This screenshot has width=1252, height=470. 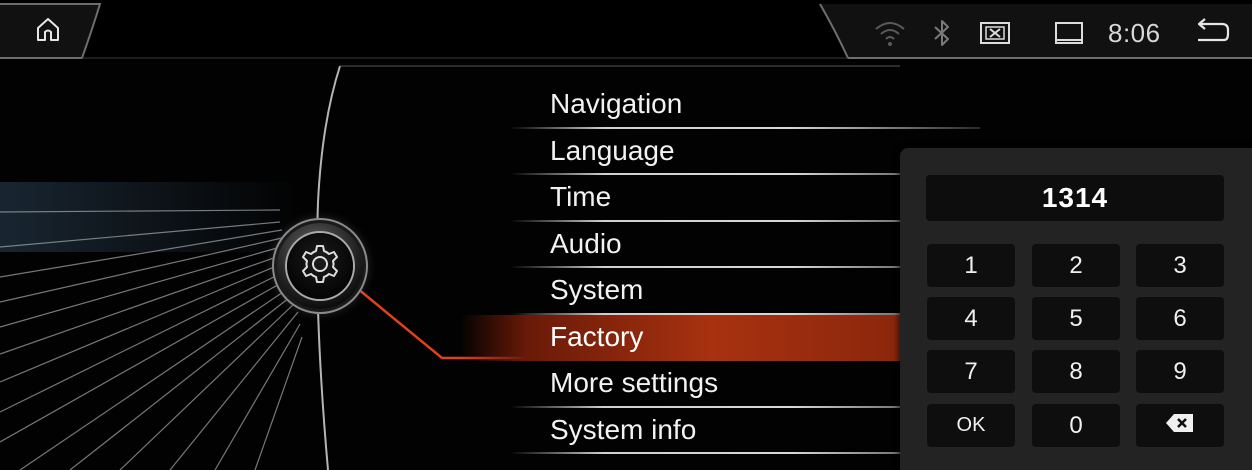 What do you see at coordinates (1076, 265) in the screenshot?
I see `key-2: 2` at bounding box center [1076, 265].